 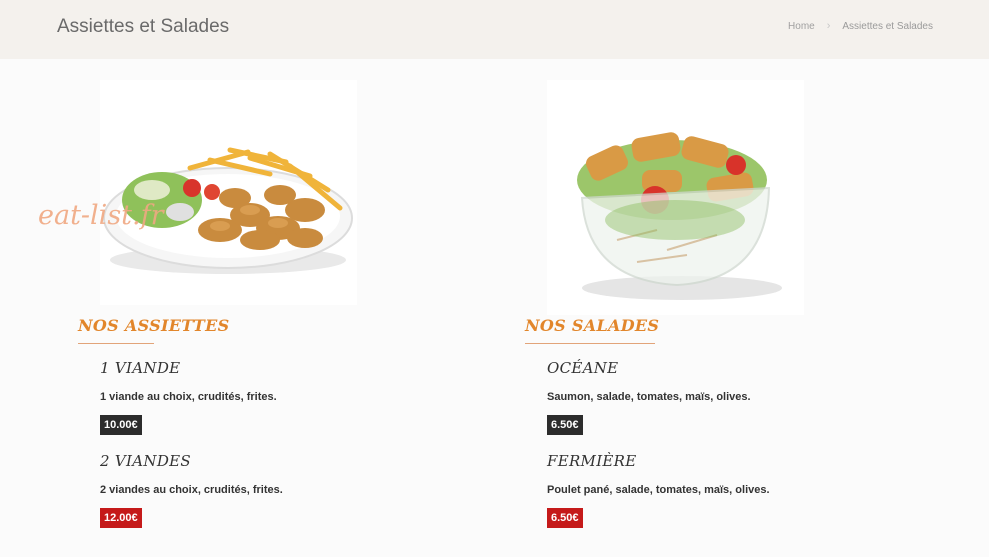 What do you see at coordinates (801, 26) in the screenshot?
I see `breadcrumb-home-link: Home` at bounding box center [801, 26].